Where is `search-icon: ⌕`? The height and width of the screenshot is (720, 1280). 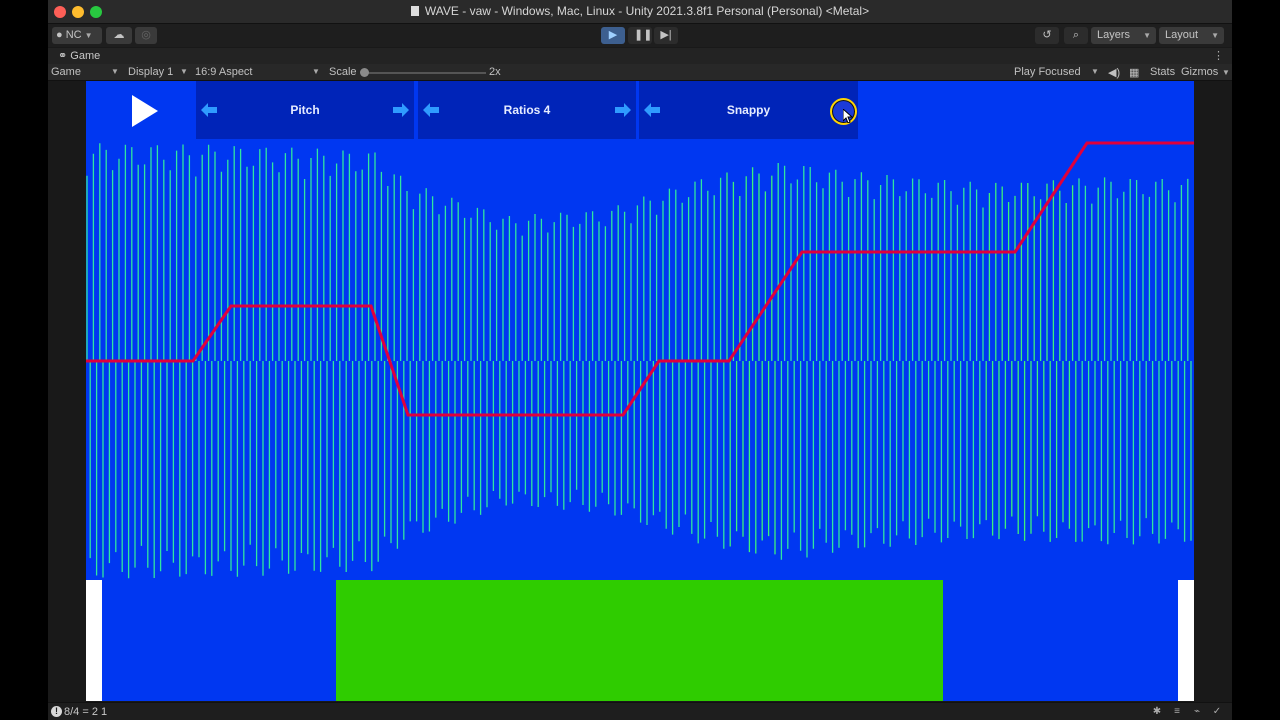
search-icon: ⌕ is located at coordinates (1076, 35).